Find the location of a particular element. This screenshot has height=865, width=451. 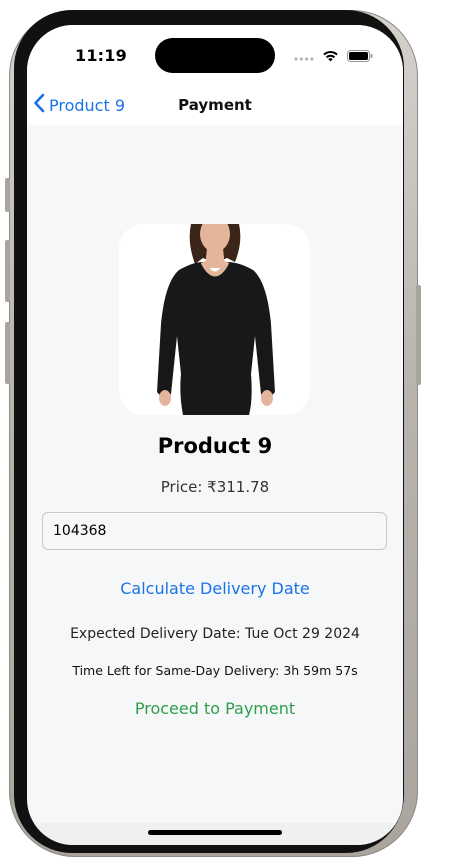

signal-dots-icon is located at coordinates (304, 56).